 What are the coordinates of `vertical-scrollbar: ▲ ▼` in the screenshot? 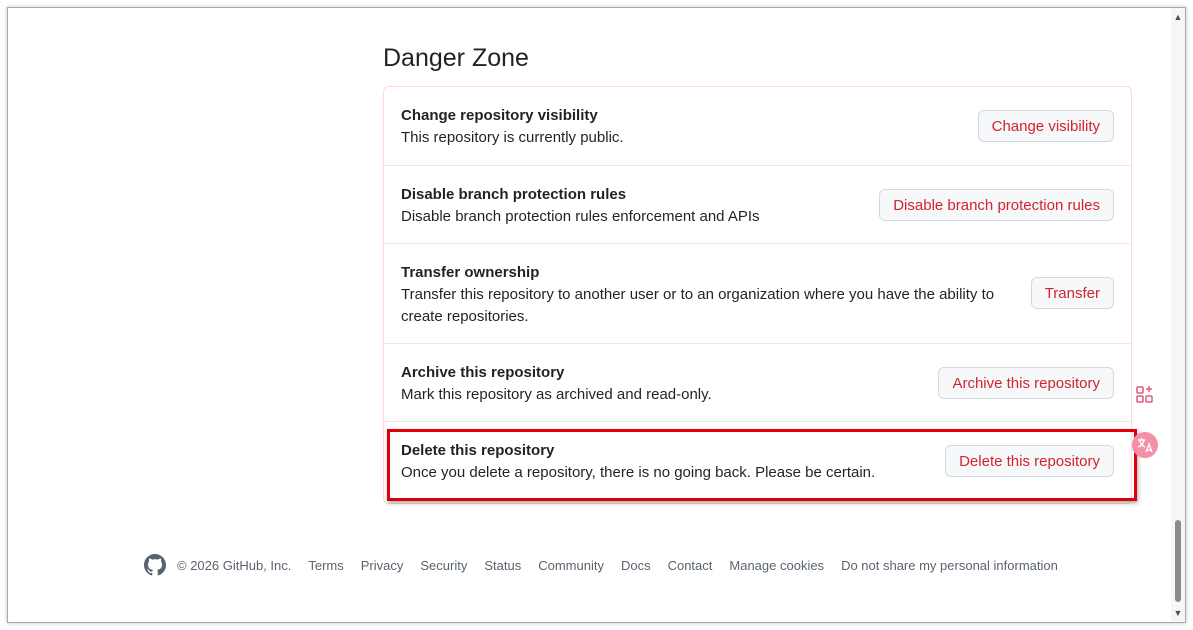 It's located at (1178, 315).